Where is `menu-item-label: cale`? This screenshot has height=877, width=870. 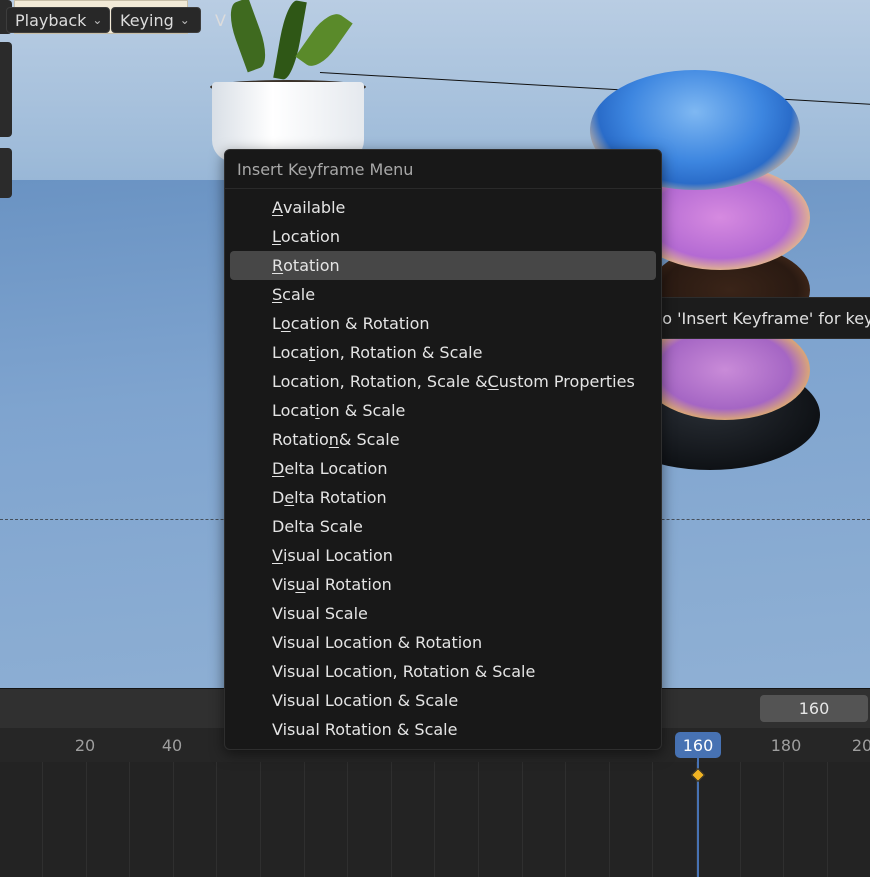 menu-item-label: cale is located at coordinates (299, 294).